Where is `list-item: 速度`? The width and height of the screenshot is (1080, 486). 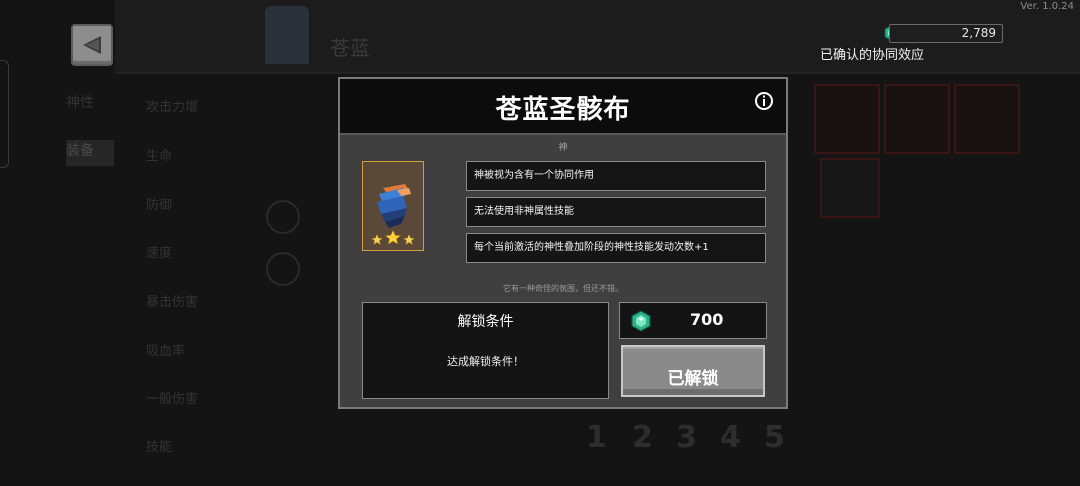
list-item: 速度 is located at coordinates (159, 251).